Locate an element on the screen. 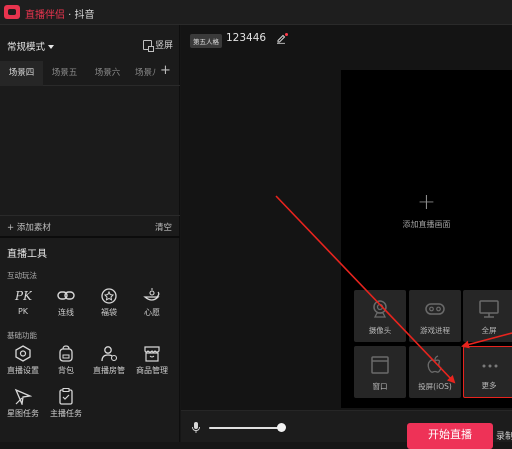  source-label: 投屏(iOS) is located at coordinates (435, 386).